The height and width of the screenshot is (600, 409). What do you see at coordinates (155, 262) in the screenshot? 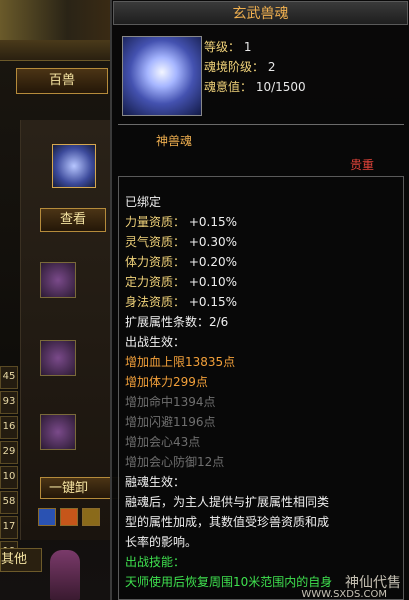
I see `attr-label: 体力资质：` at bounding box center [155, 262].